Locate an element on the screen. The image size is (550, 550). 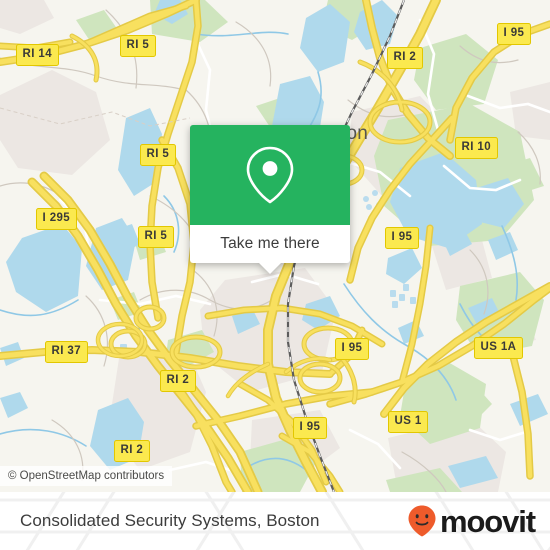
popup-tail is located at coordinates (270, 268).